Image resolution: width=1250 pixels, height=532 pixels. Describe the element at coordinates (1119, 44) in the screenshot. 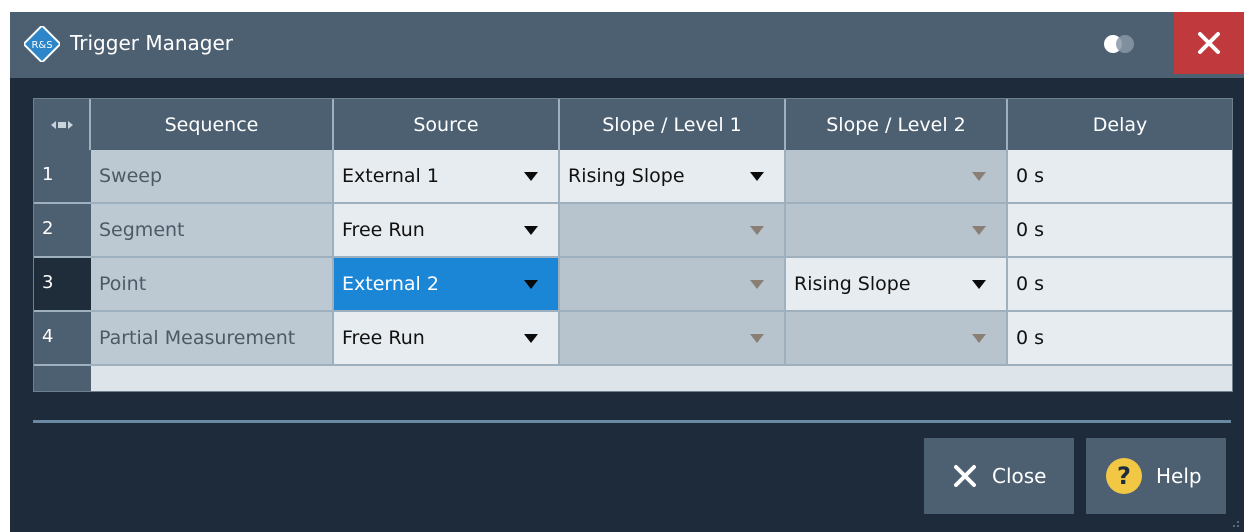

I see `toggle-icon` at that location.